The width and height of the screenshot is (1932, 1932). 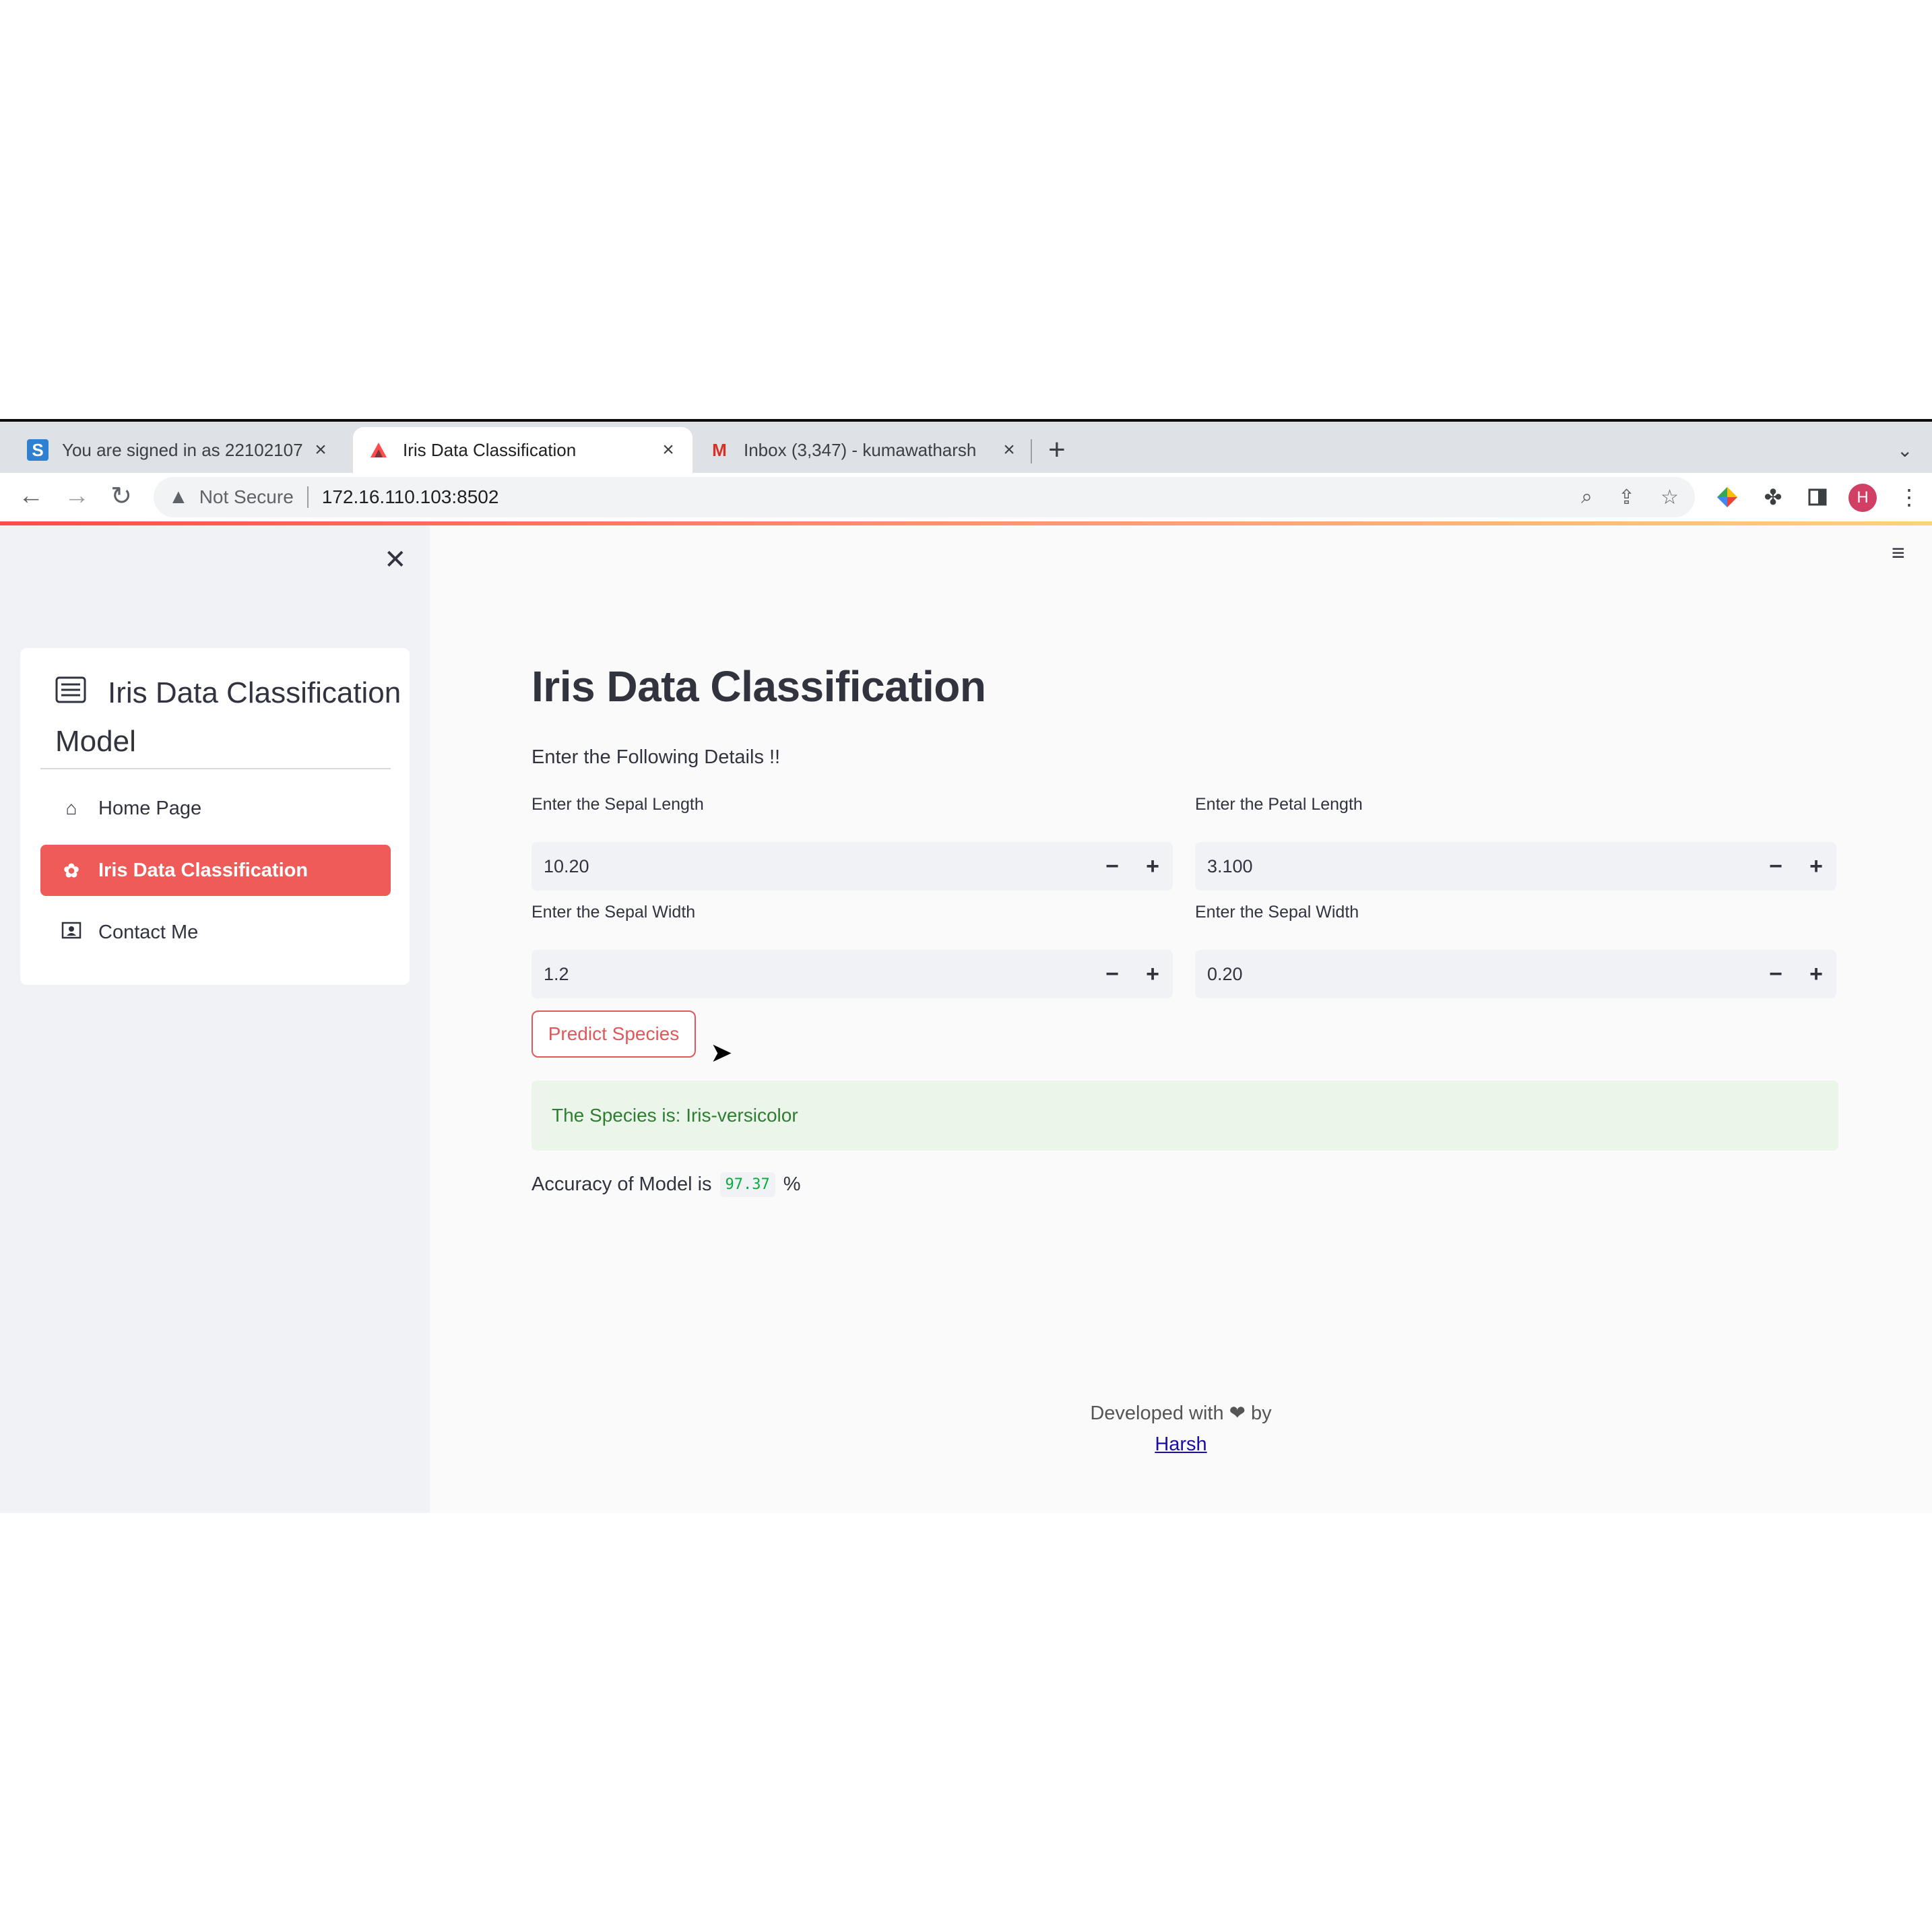 What do you see at coordinates (861, 450) in the screenshot?
I see `tab-title: Inbox (3,347) - kumawatharsh` at bounding box center [861, 450].